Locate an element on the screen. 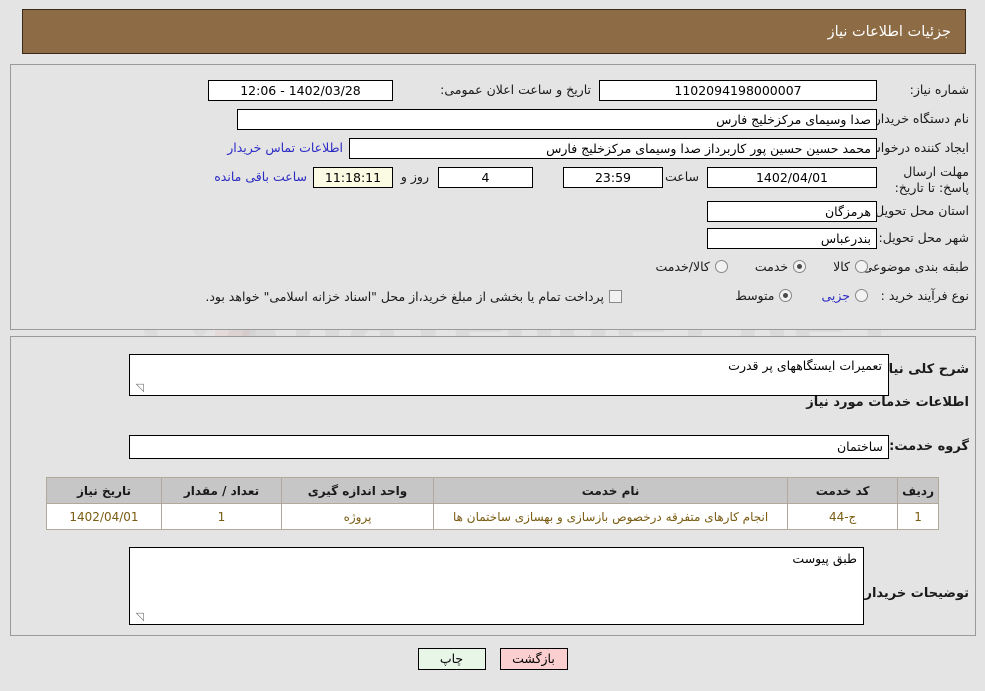  radio-label-kala: کالا is located at coordinates (841, 266).